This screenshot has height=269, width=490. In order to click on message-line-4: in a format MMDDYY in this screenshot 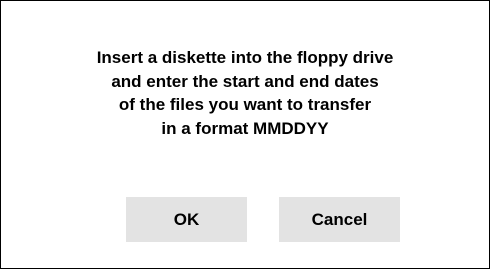, I will do `click(245, 128)`.